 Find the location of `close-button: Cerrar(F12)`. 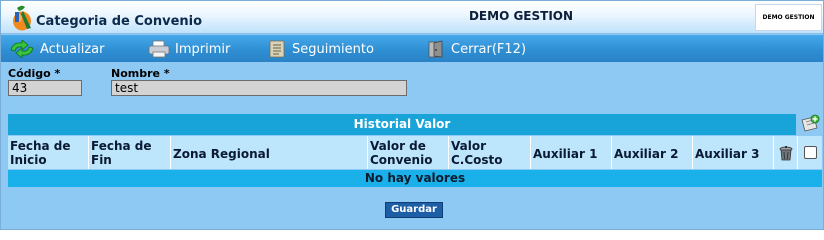

close-button: Cerrar(F12) is located at coordinates (476, 49).